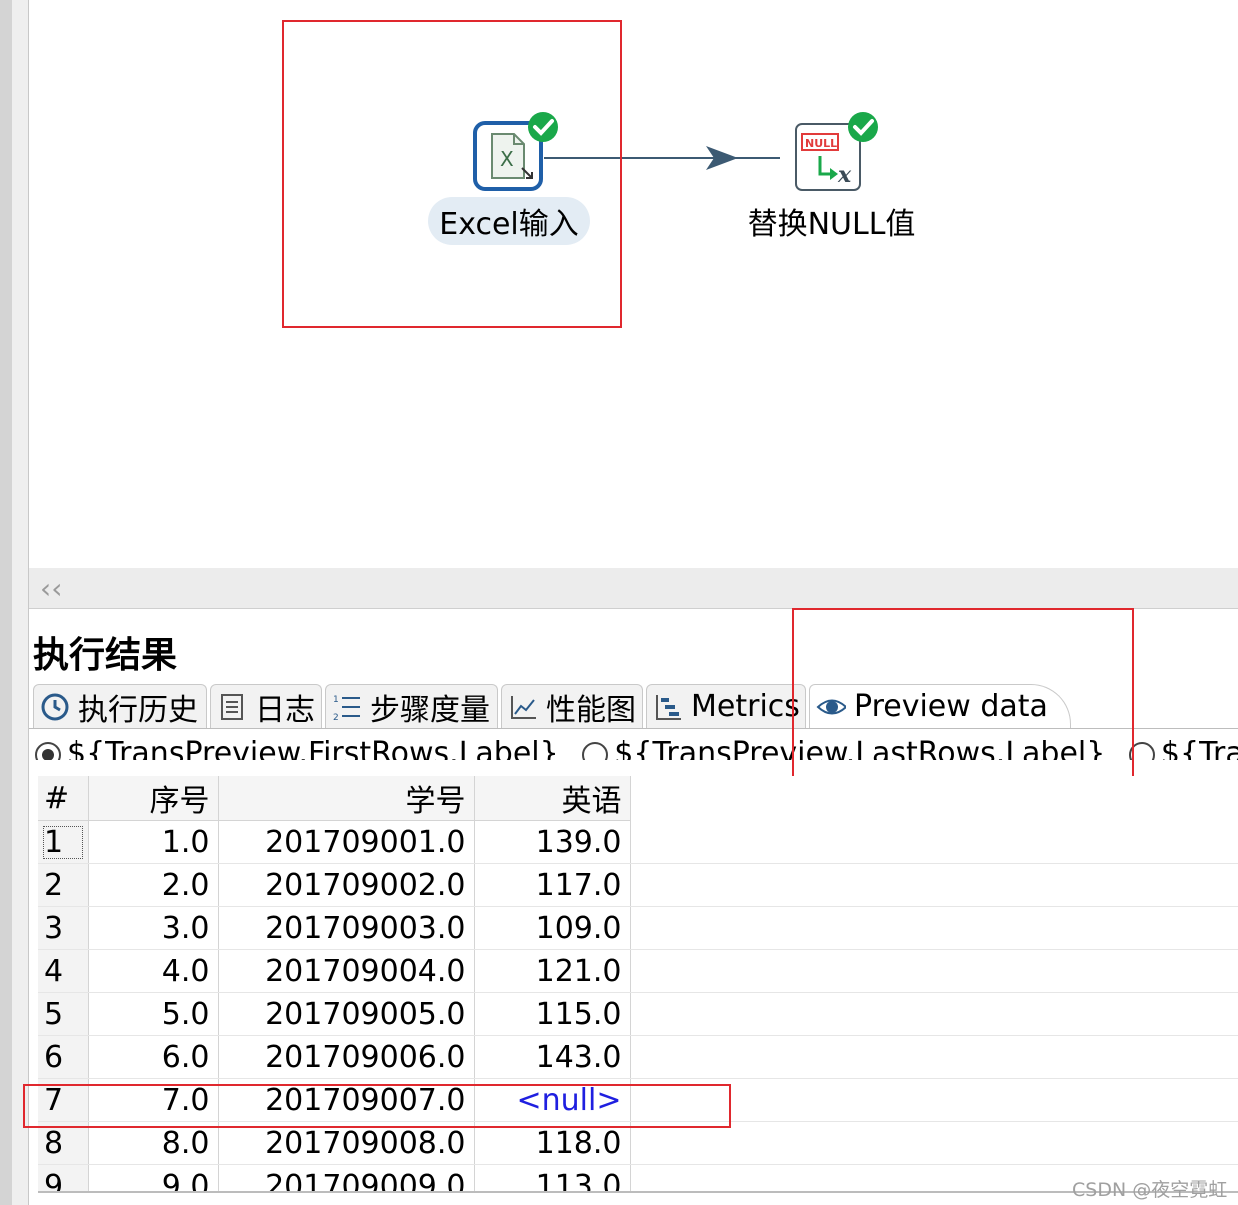 The image size is (1238, 1205). Describe the element at coordinates (63, 1177) in the screenshot. I see `row-number: 9` at that location.